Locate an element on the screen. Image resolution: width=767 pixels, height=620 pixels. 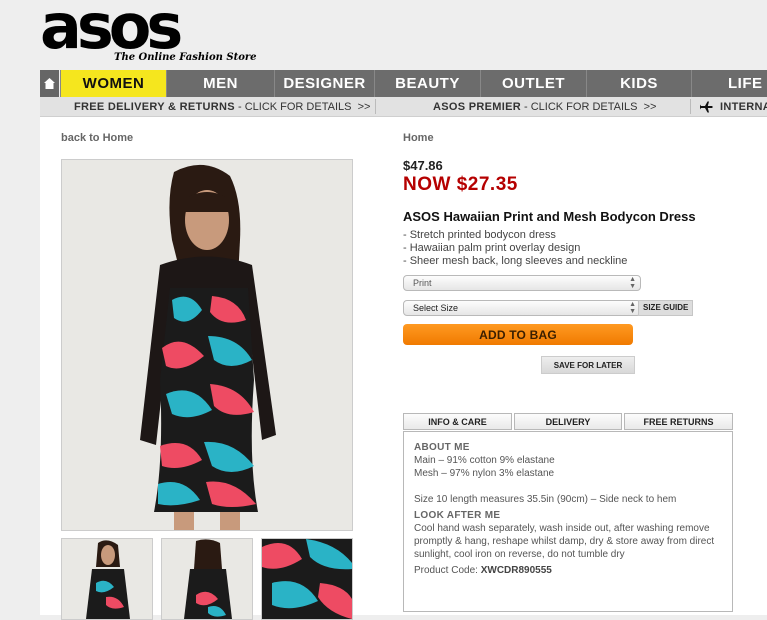
add-to-bag-button: ADD TO BAG is located at coordinates (518, 334).